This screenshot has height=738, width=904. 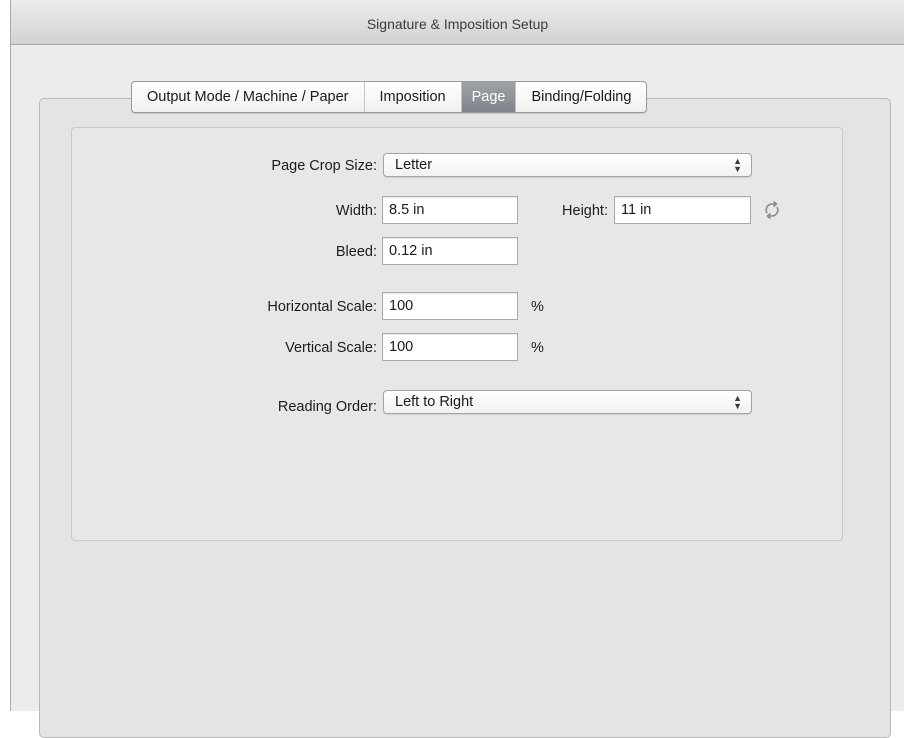 What do you see at coordinates (567, 165) in the screenshot?
I see `page-crop-size-select: Letter ▲ ▼` at bounding box center [567, 165].